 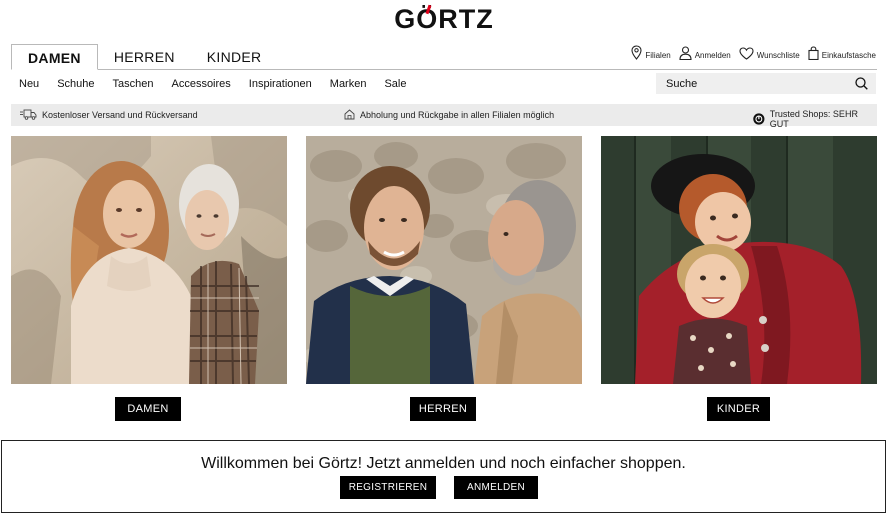 I want to click on shopping-bag-icon, so click(x=813, y=53).